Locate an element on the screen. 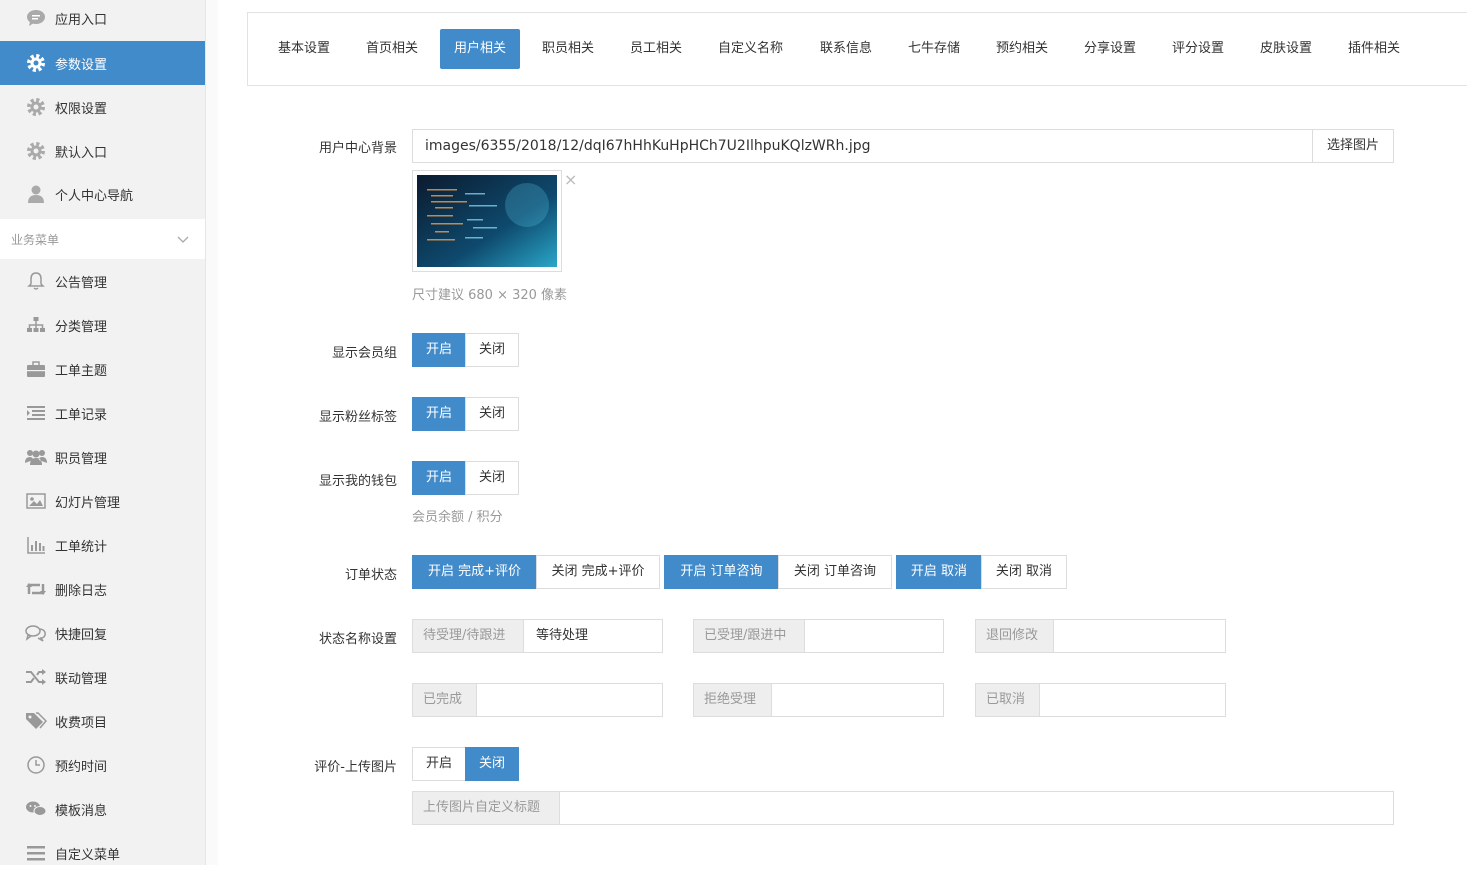 This screenshot has width=1467, height=875. sidebar-item-label: 应用入口 is located at coordinates (81, 20).